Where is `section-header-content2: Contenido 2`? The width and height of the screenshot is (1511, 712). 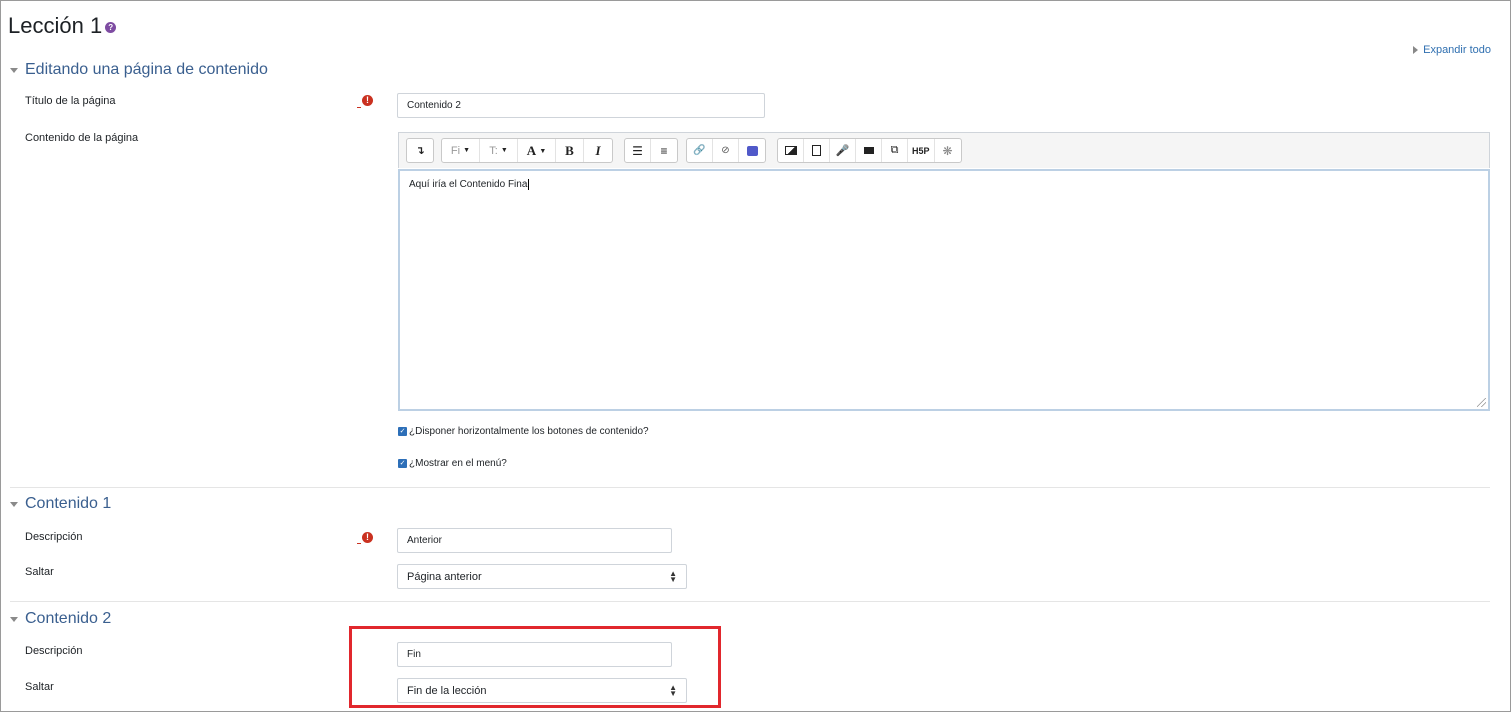
section-header-content2: Contenido 2 is located at coordinates (60, 619).